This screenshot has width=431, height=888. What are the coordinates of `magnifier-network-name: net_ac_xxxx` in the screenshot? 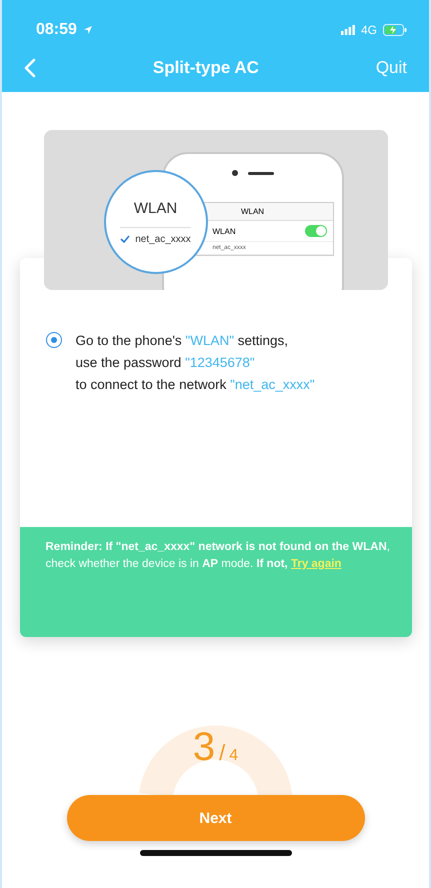 It's located at (163, 239).